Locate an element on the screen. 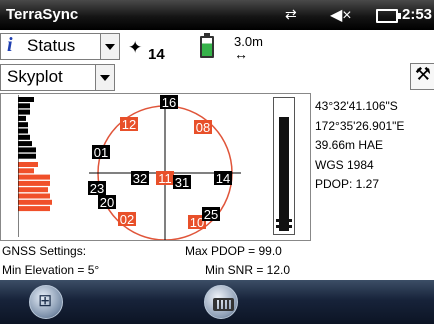 The width and height of the screenshot is (434, 324). satellite-14: 14 is located at coordinates (223, 178).